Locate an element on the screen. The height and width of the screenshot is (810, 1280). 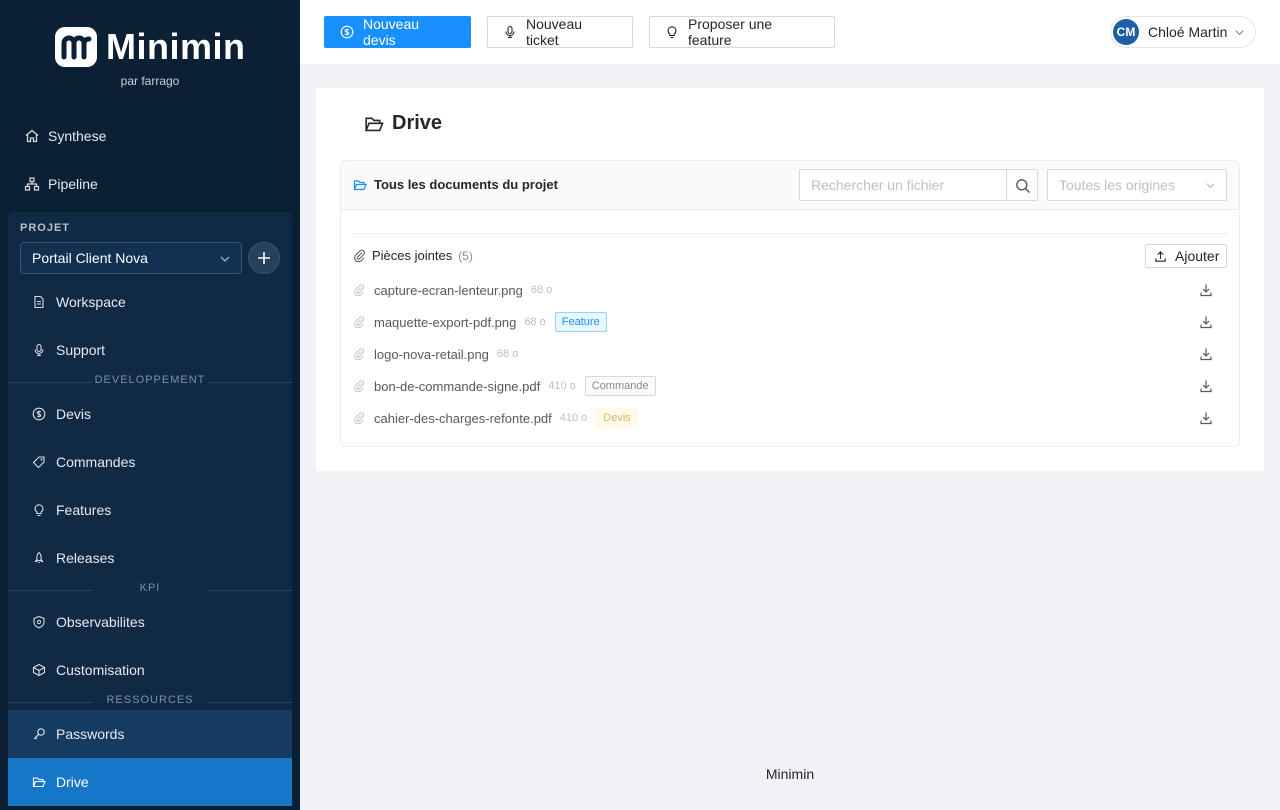
page-title: Drive is located at coordinates (403, 123).